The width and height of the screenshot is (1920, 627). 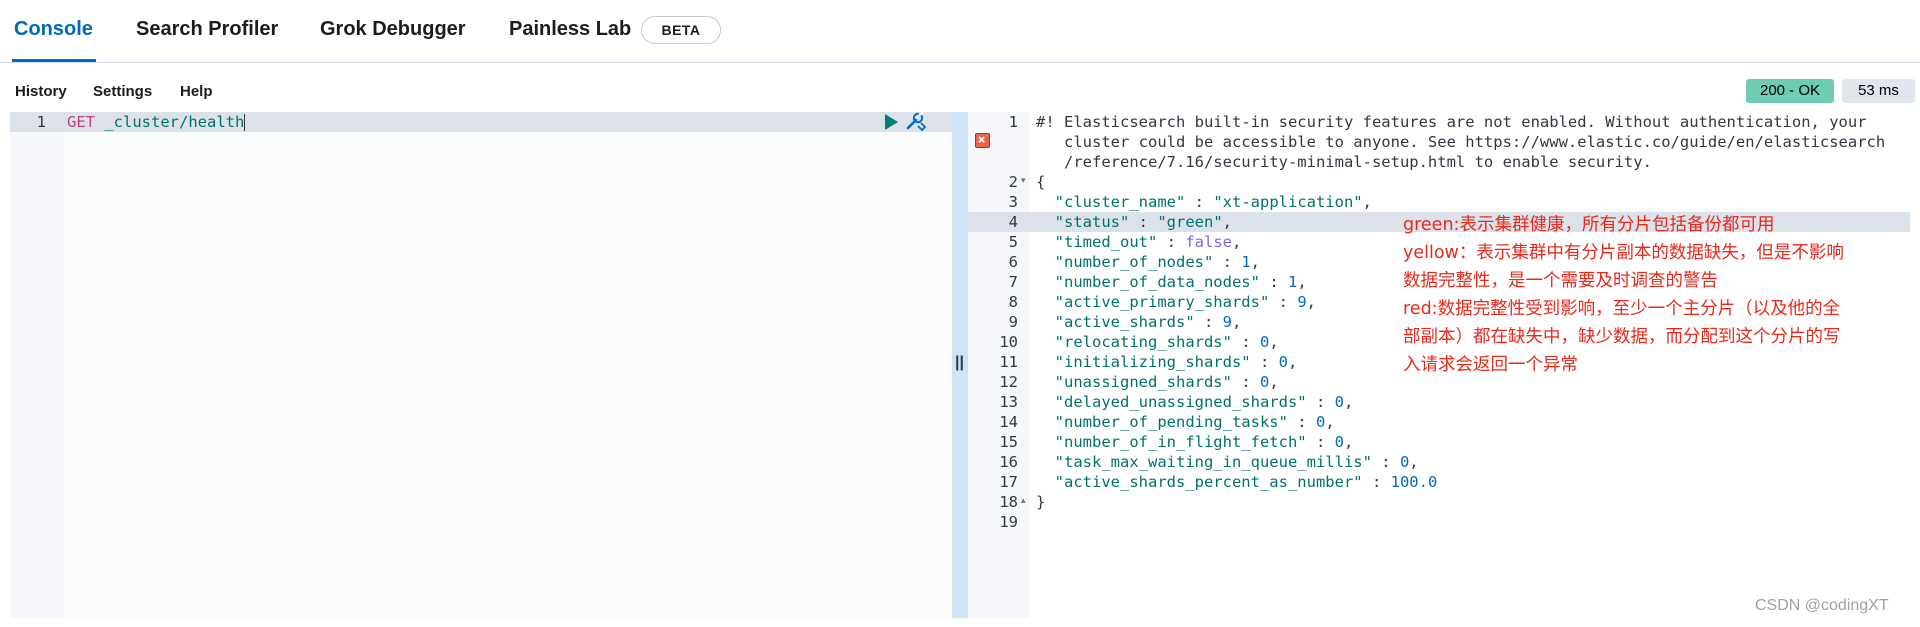 I want to click on response-field: "delayed_unassigned_shards" : 0,, so click(x=1204, y=402).